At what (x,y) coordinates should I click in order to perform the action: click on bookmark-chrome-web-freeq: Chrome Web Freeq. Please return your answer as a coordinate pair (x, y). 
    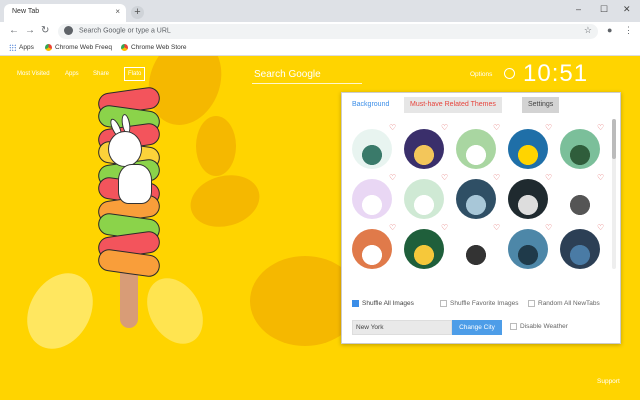
    Looking at the image, I should click on (78, 47).